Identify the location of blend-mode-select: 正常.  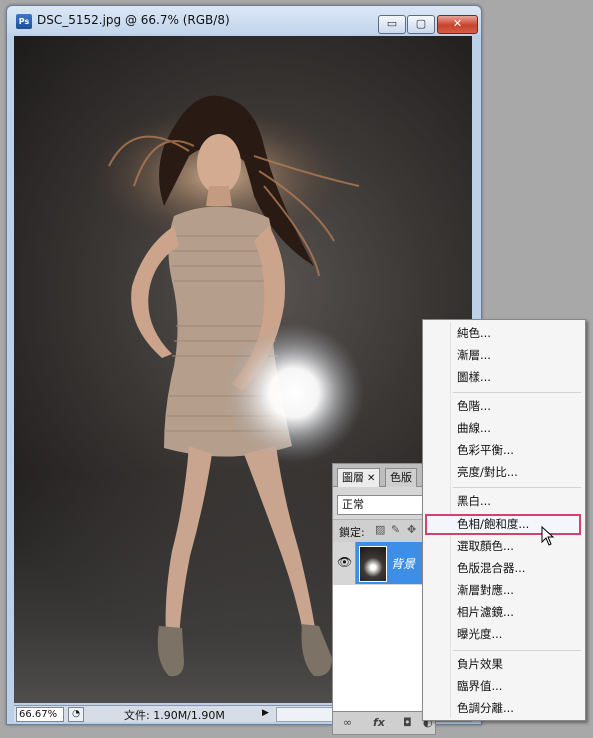
(384, 505).